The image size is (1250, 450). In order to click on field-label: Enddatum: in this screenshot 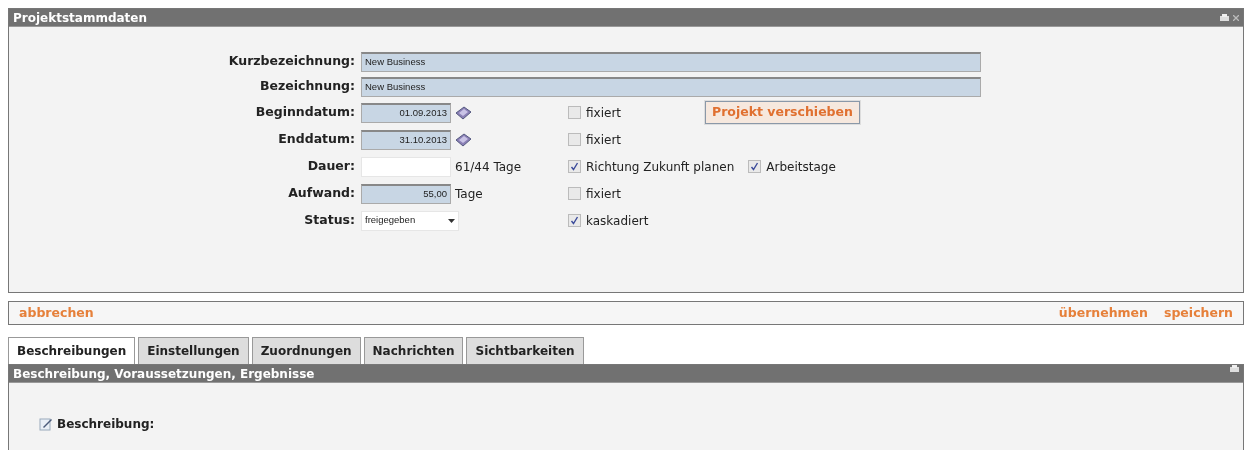, I will do `click(316, 139)`.